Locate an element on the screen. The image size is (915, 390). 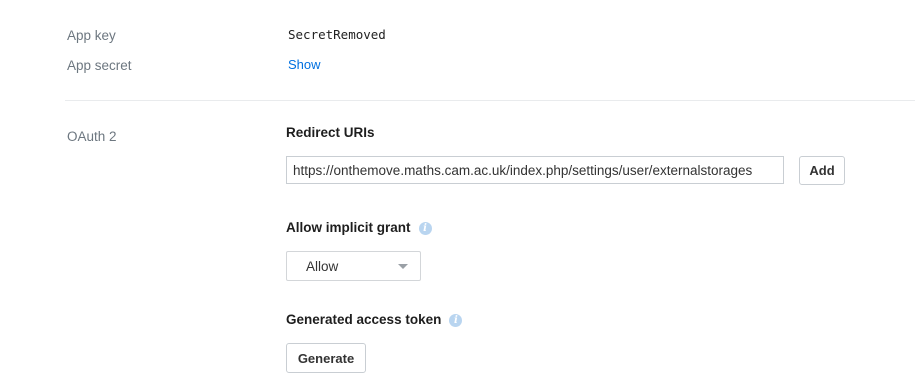
show-secret-link: Show is located at coordinates (304, 64).